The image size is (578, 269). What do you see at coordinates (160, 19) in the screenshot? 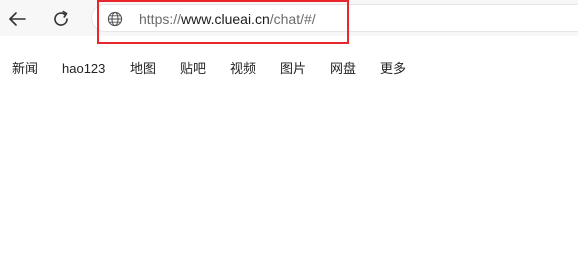
I see `url-scheme: https://` at bounding box center [160, 19].